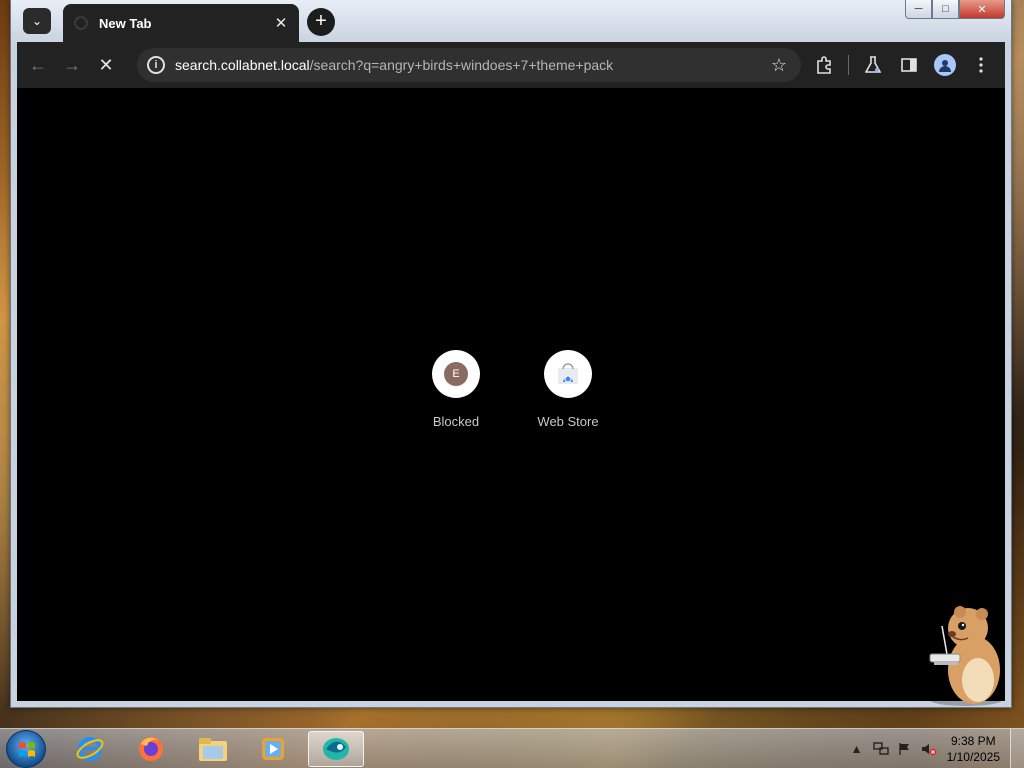  What do you see at coordinates (181, 23) in the screenshot?
I see `tab-new-tab: New Tab ✕` at bounding box center [181, 23].